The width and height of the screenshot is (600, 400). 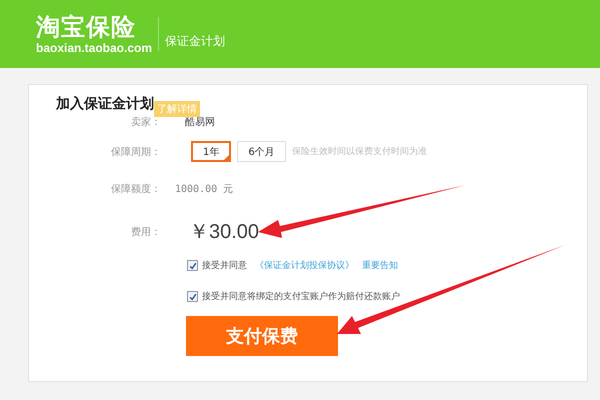 What do you see at coordinates (200, 122) in the screenshot?
I see `seller-name: 酷易网` at bounding box center [200, 122].